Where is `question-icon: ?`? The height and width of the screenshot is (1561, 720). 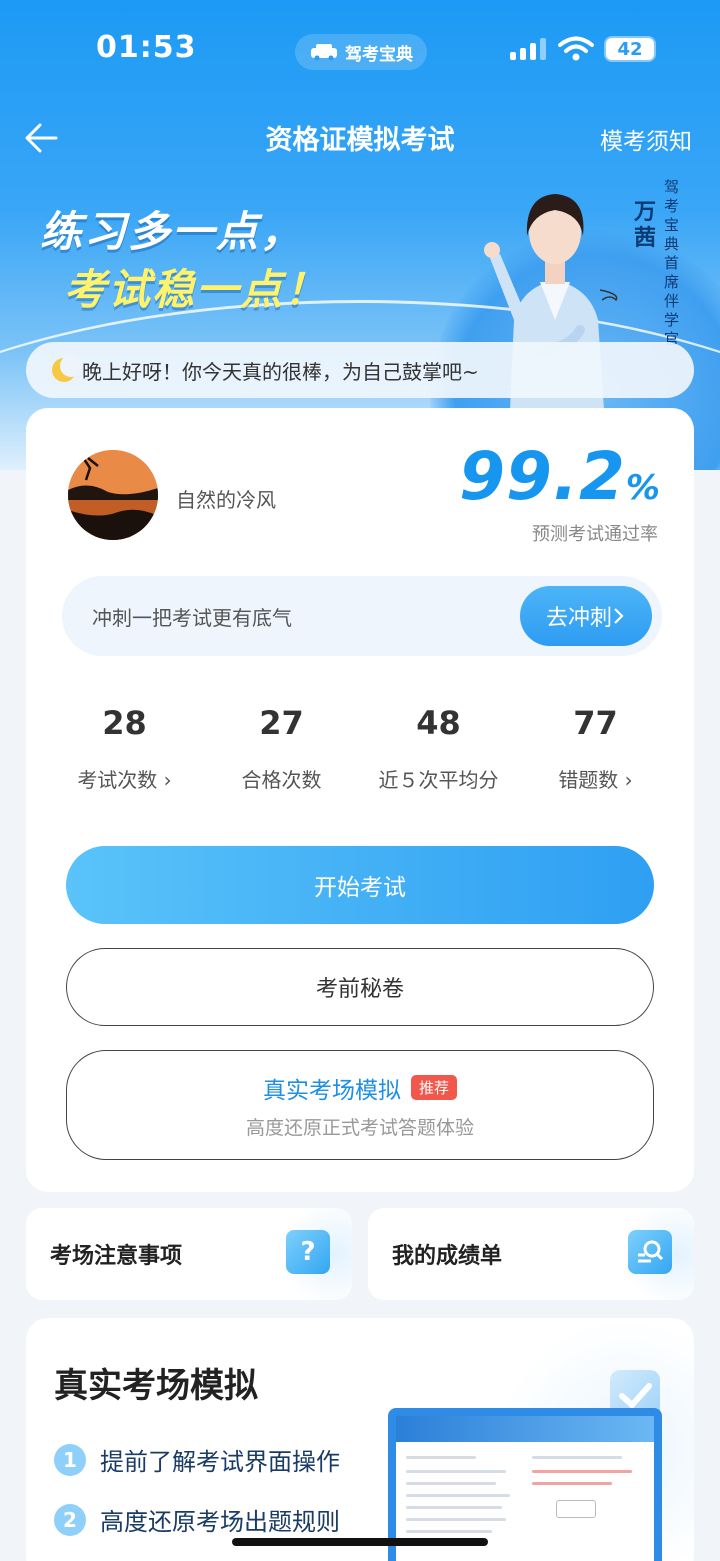
question-icon: ? is located at coordinates (308, 1252).